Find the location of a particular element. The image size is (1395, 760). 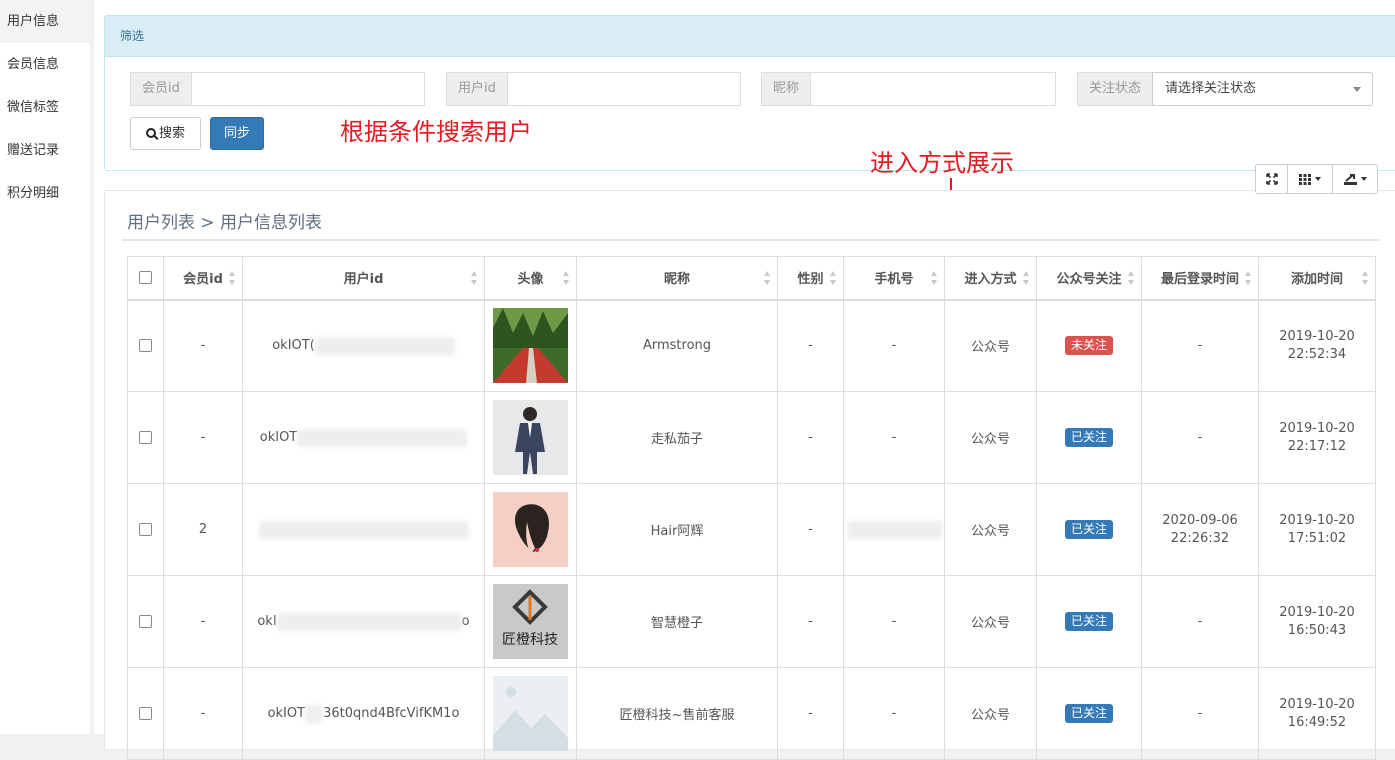

column-header-label: 昵称 is located at coordinates (676, 280).